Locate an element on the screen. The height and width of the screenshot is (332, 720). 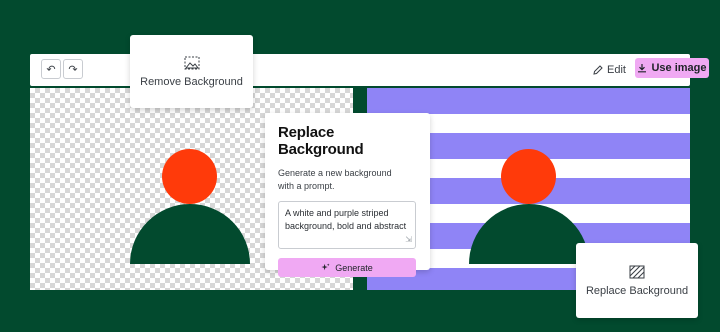
sparkle-icon is located at coordinates (325, 267).